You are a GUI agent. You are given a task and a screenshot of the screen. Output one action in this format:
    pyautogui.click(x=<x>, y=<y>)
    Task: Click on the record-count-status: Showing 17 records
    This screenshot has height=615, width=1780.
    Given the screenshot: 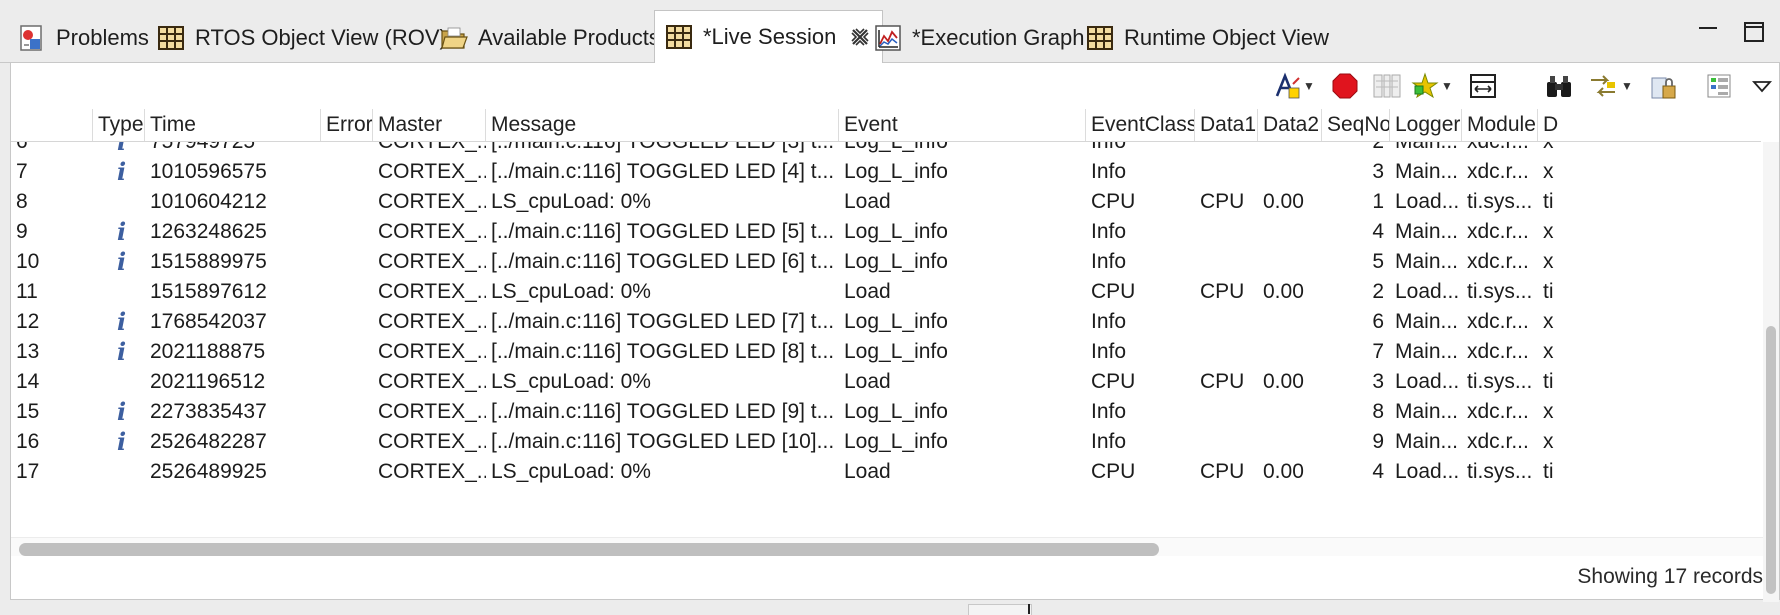 What is the action you would take?
    pyautogui.click(x=1670, y=576)
    